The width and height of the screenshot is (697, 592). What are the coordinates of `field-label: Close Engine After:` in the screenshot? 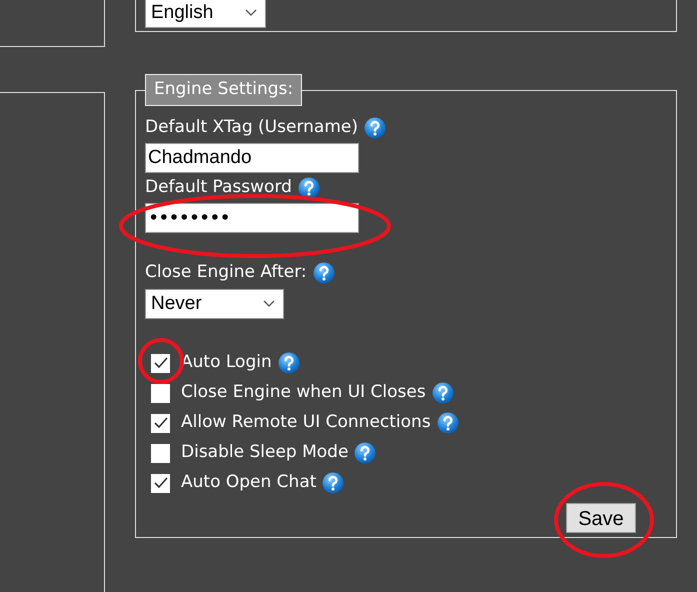 It's located at (226, 272).